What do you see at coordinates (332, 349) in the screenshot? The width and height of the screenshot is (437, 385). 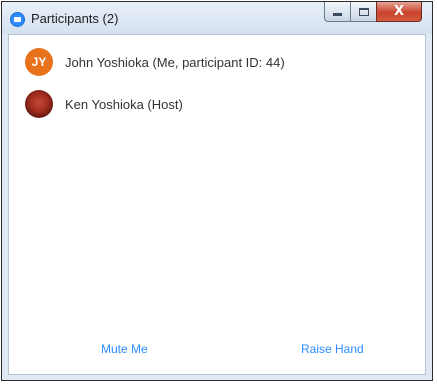 I see `raise-hand-button: Raise Hand` at bounding box center [332, 349].